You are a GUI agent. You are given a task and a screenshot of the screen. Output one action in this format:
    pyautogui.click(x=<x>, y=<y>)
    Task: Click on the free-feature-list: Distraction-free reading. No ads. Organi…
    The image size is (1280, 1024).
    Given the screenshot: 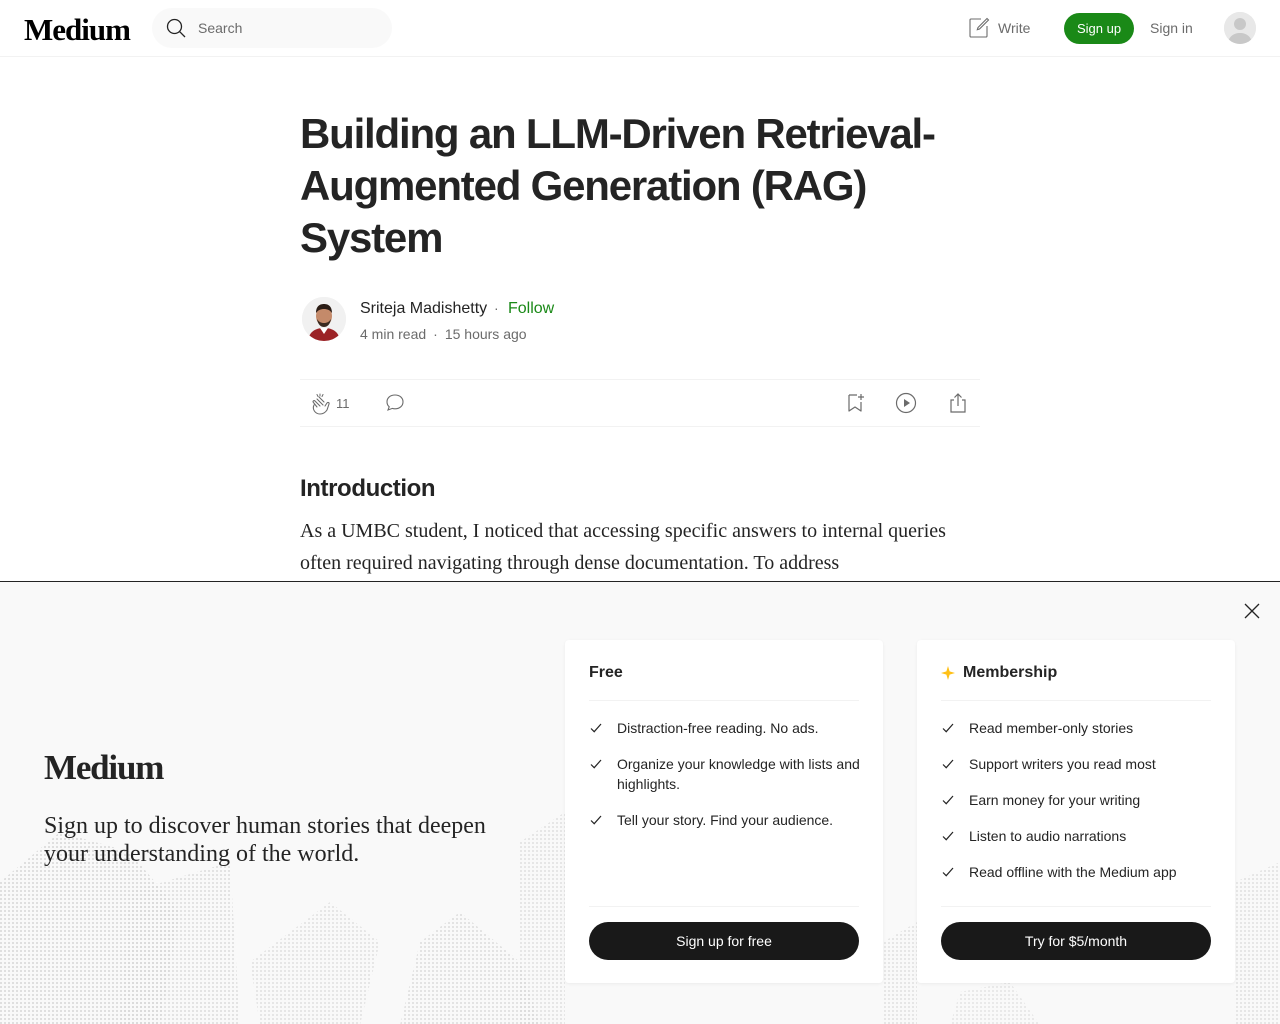 What is the action you would take?
    pyautogui.click(x=725, y=782)
    